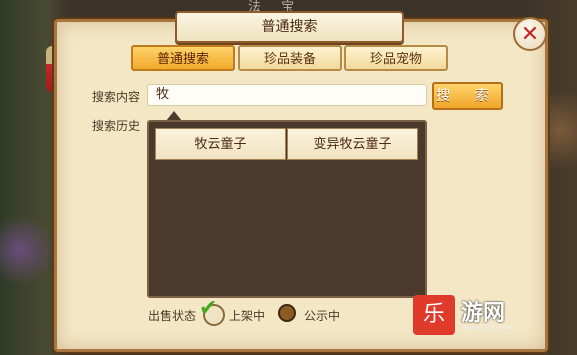  I want to click on announce-label: 公示中, so click(322, 316).